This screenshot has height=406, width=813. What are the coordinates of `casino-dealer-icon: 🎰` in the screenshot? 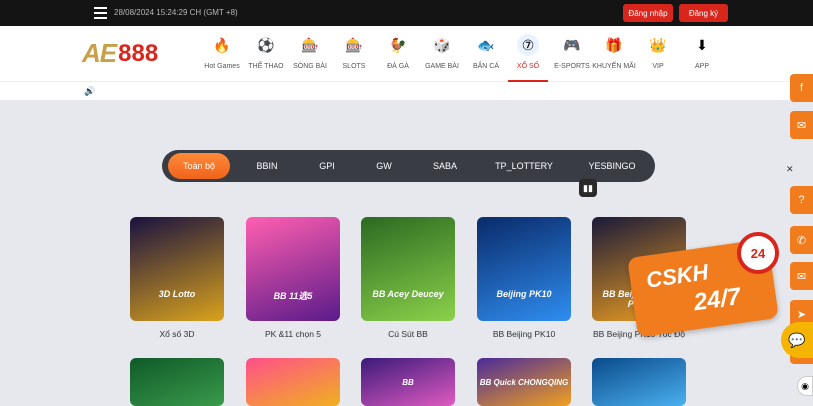 It's located at (310, 45).